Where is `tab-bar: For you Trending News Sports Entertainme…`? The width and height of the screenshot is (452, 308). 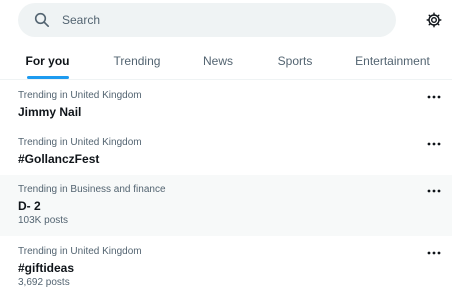
tab-bar: For you Trending News Sports Entertainme… is located at coordinates (226, 61).